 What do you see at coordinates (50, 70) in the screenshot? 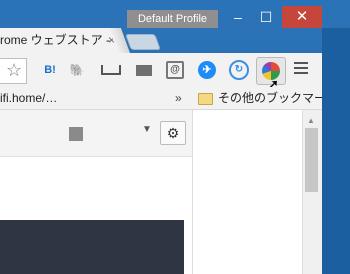
I see `hatena-bookmark-icon: B!` at bounding box center [50, 70].